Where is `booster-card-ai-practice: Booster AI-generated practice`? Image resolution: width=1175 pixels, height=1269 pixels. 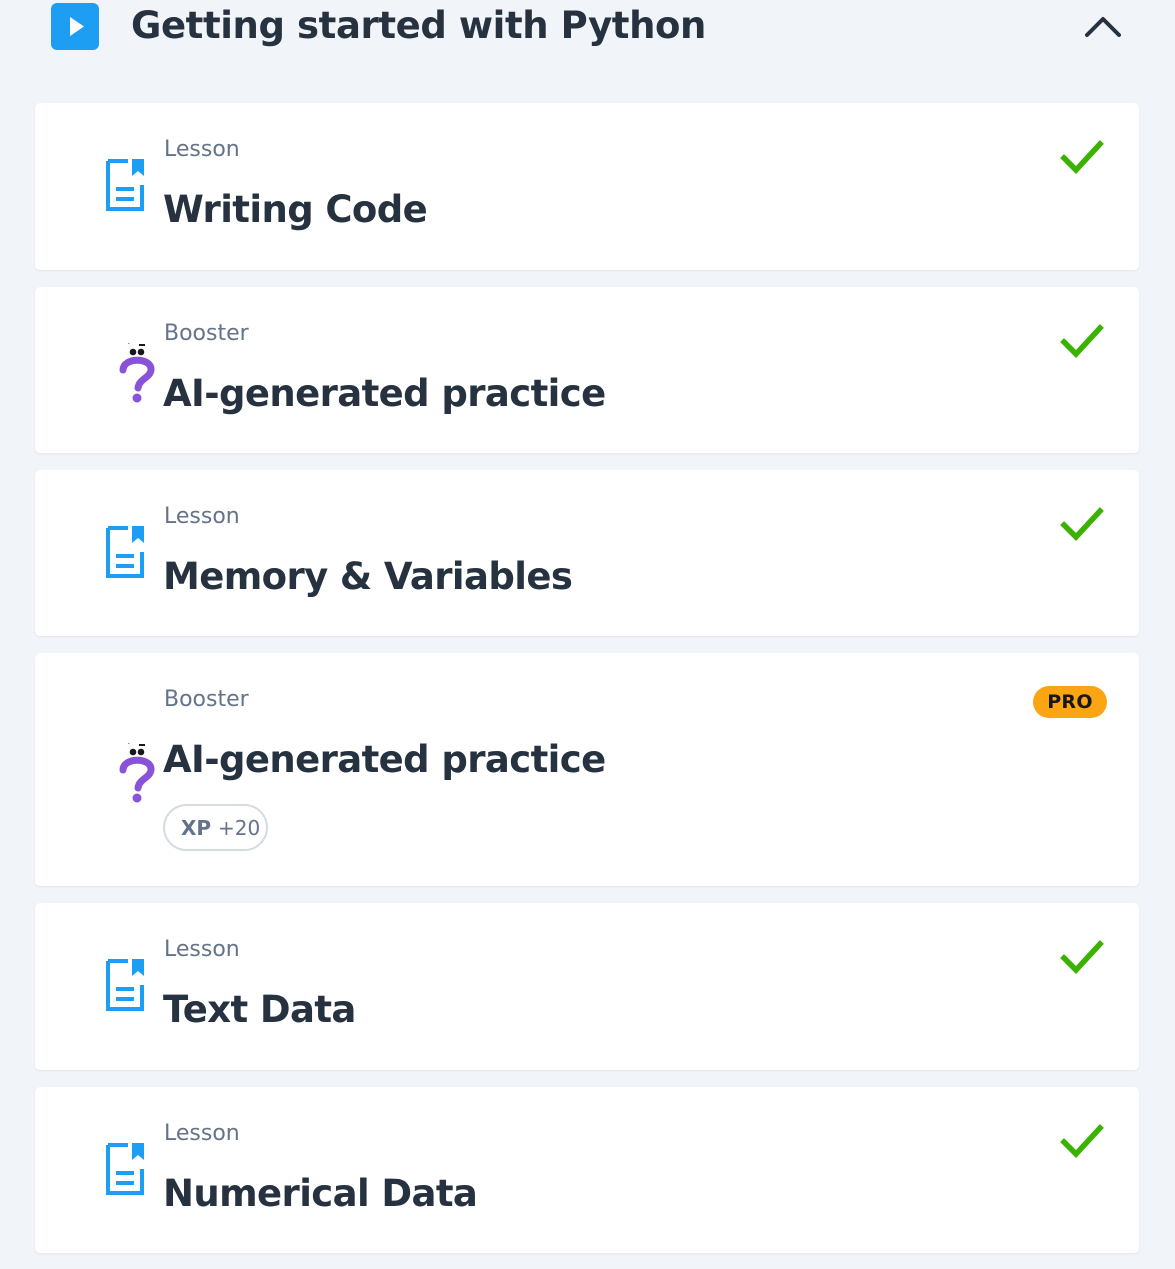 booster-card-ai-practice: Booster AI-generated practice is located at coordinates (587, 370).